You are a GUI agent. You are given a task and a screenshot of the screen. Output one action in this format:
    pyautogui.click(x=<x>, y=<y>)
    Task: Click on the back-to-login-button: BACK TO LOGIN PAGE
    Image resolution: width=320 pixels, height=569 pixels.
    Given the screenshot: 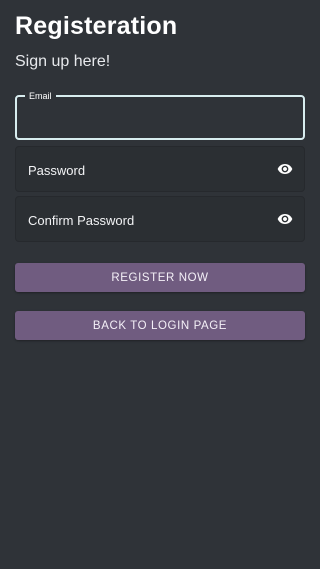 What is the action you would take?
    pyautogui.click(x=160, y=325)
    